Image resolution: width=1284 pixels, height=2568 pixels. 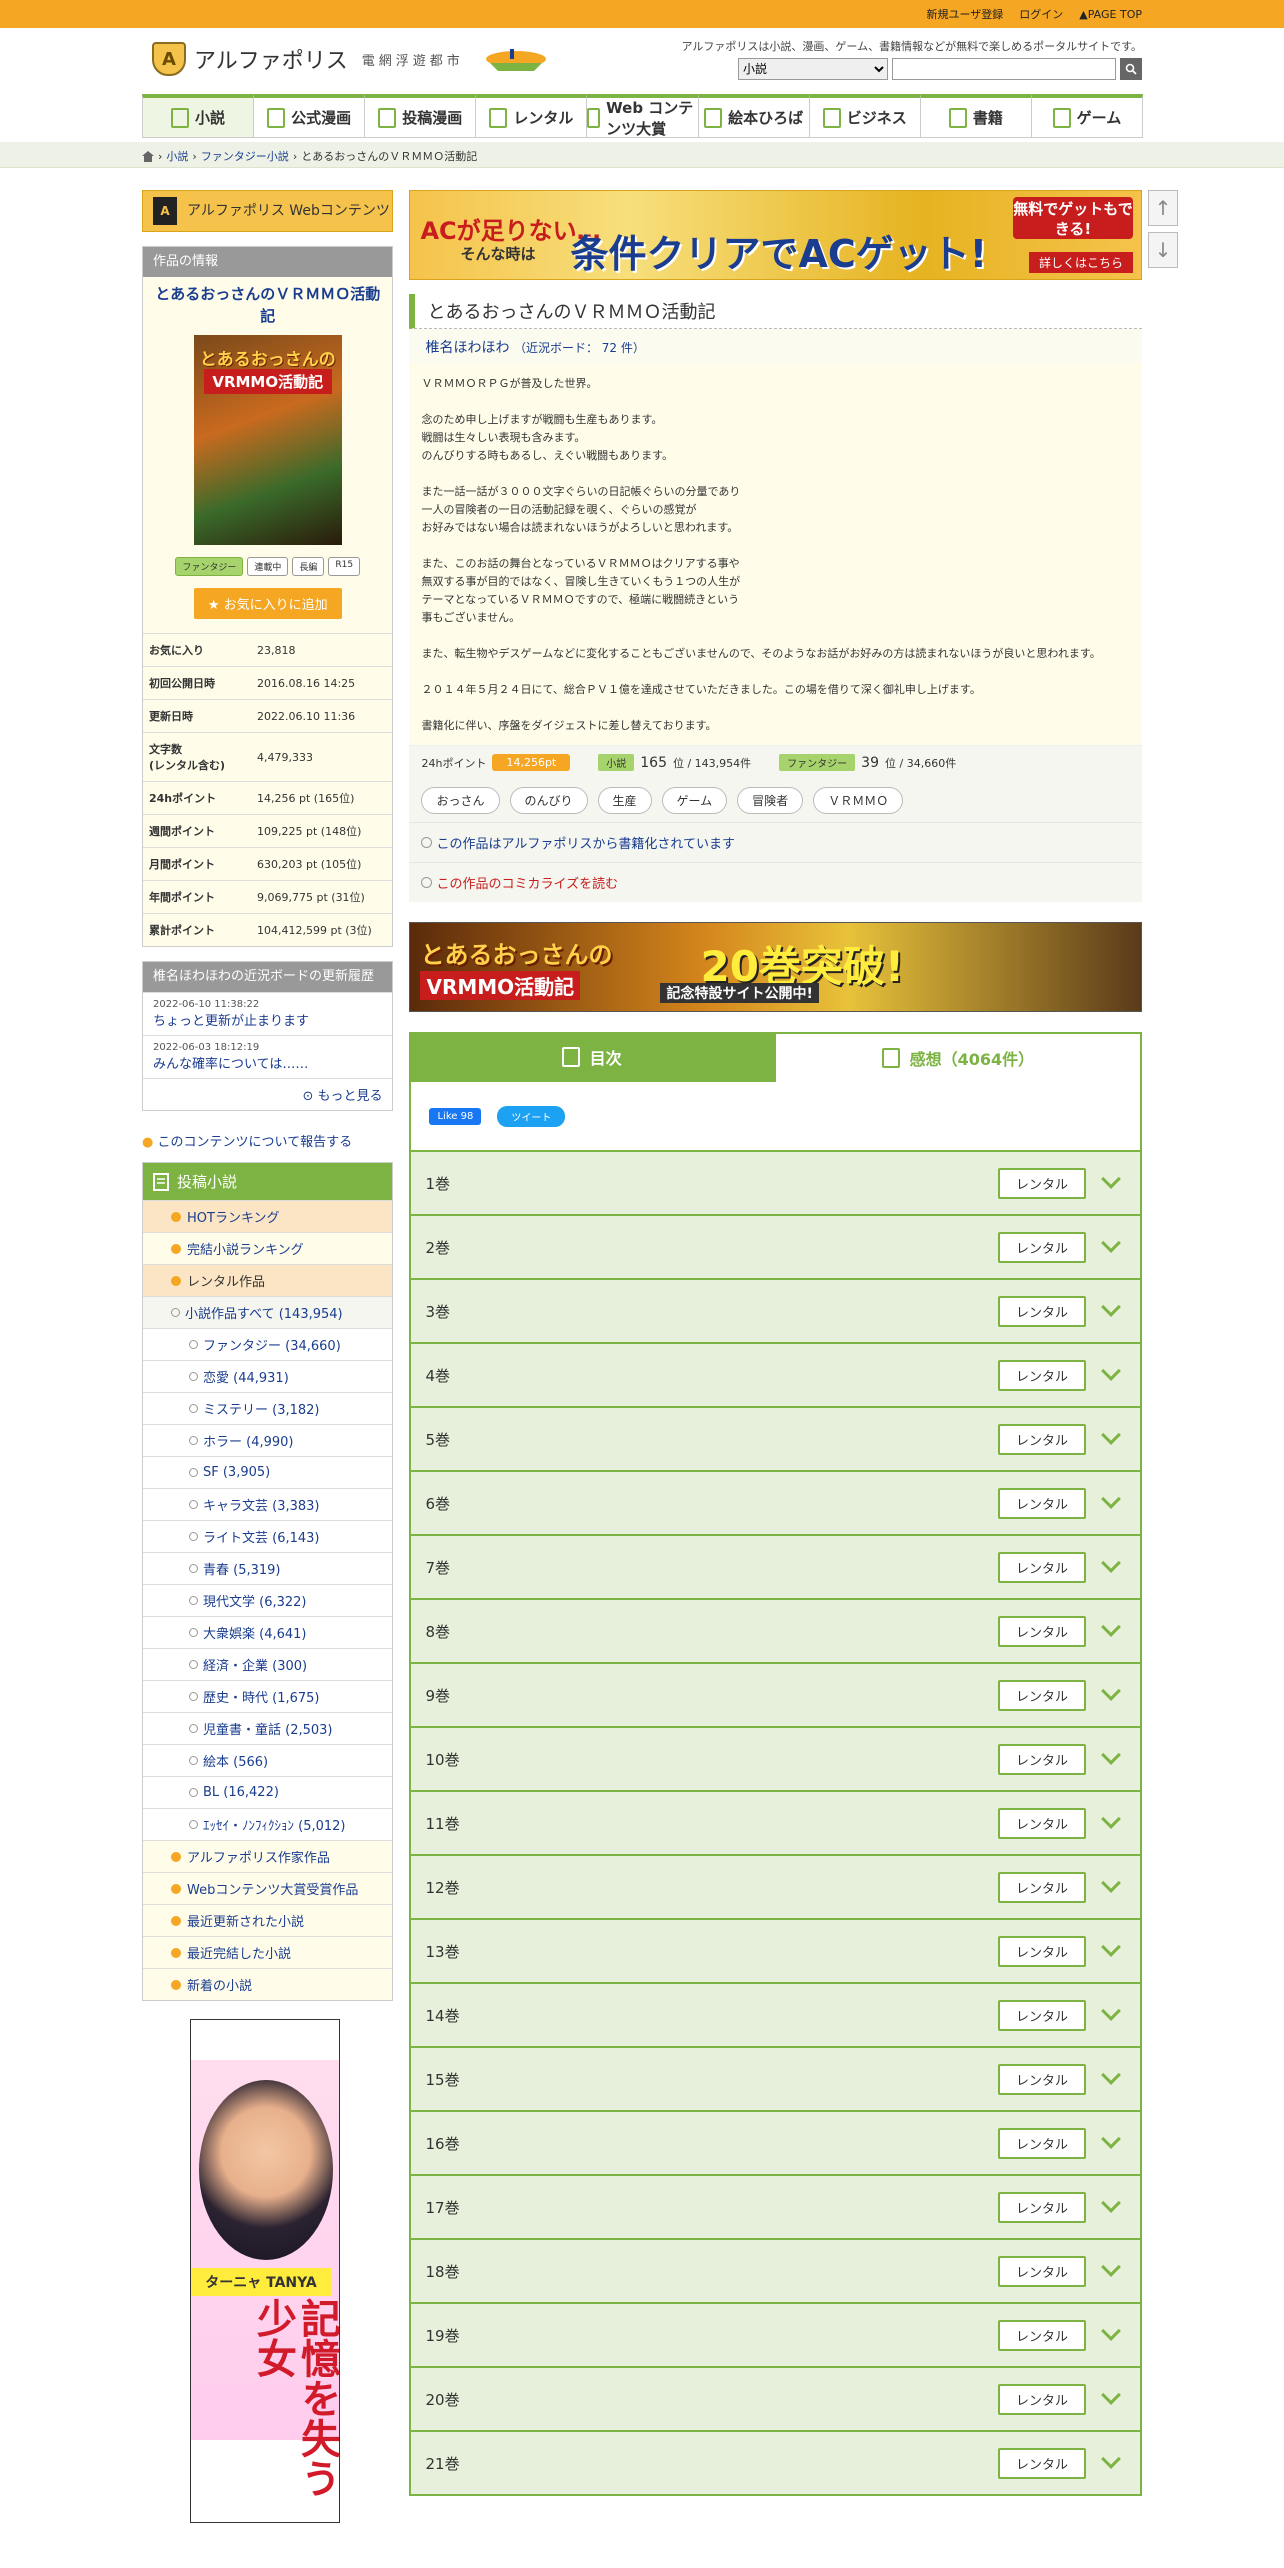 What do you see at coordinates (268, 1728) in the screenshot?
I see `category-item: 児童書・童話 (2,503)` at bounding box center [268, 1728].